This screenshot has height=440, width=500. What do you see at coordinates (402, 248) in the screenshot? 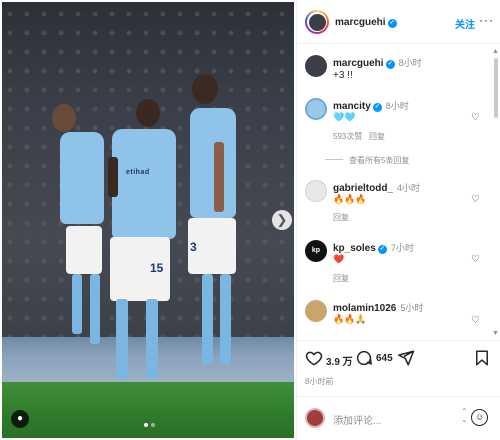
I see `comment-time: 7小时` at bounding box center [402, 248].